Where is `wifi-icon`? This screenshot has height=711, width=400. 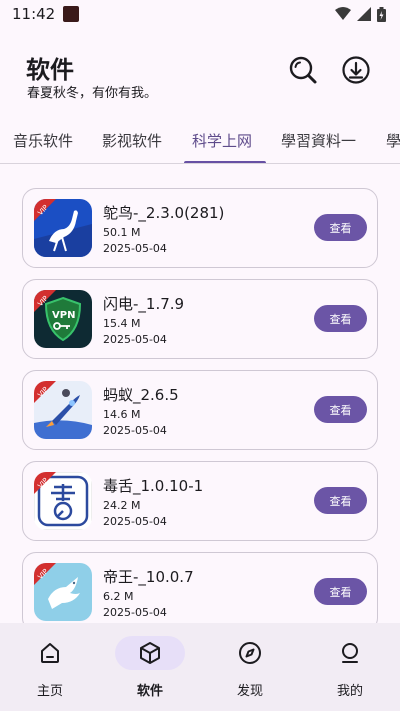
wifi-icon is located at coordinates (343, 13).